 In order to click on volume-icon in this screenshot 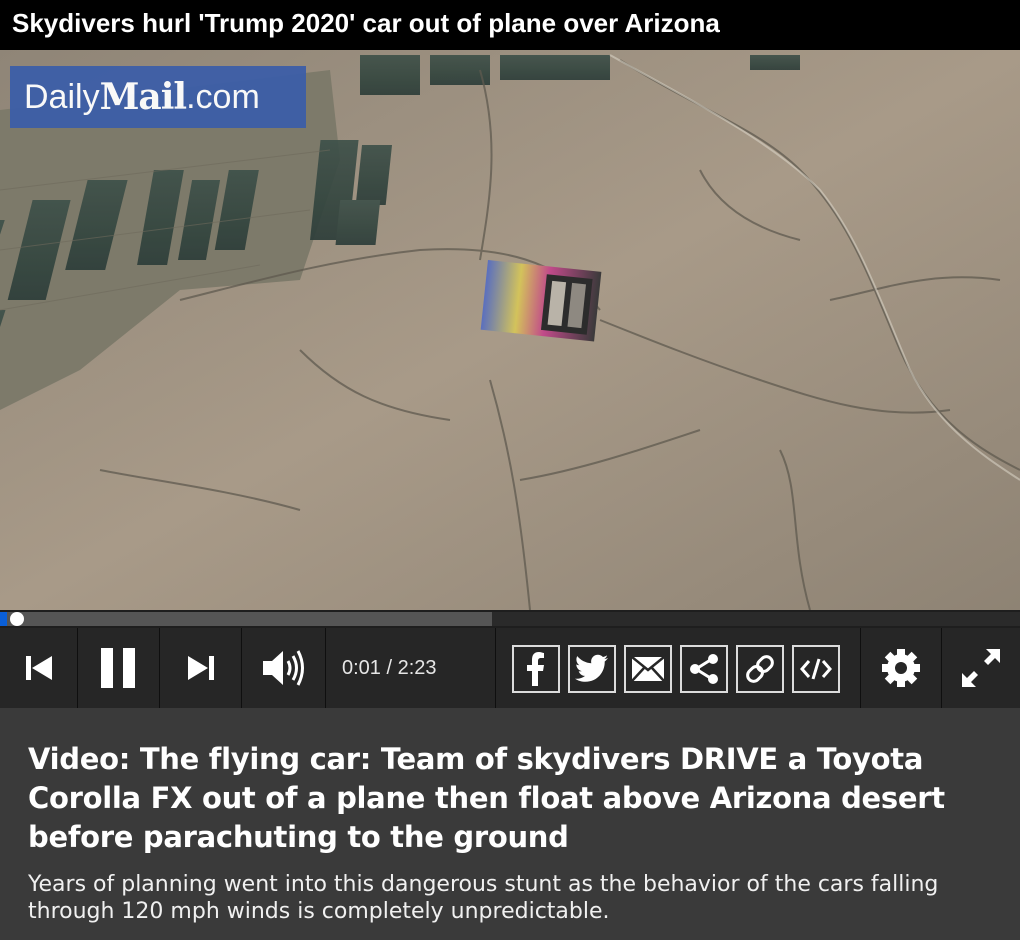, I will do `click(283, 668)`.